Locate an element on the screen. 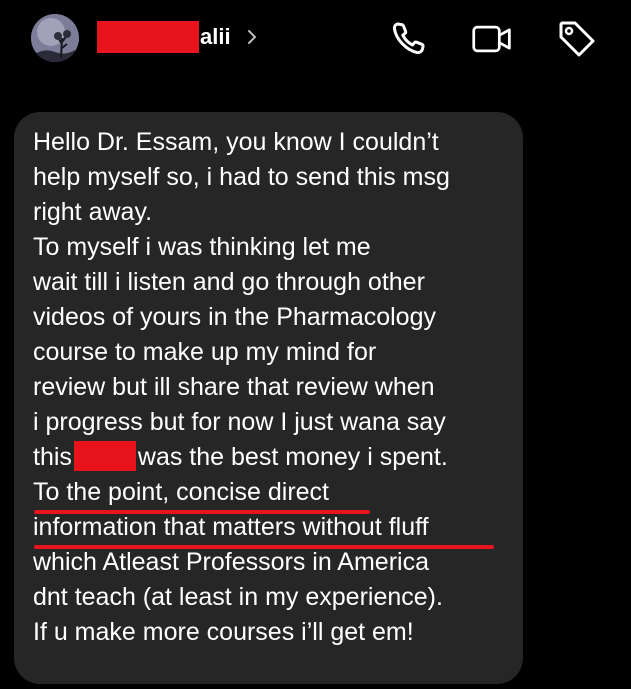  message-fragment: was the best money i spent. is located at coordinates (292, 457).